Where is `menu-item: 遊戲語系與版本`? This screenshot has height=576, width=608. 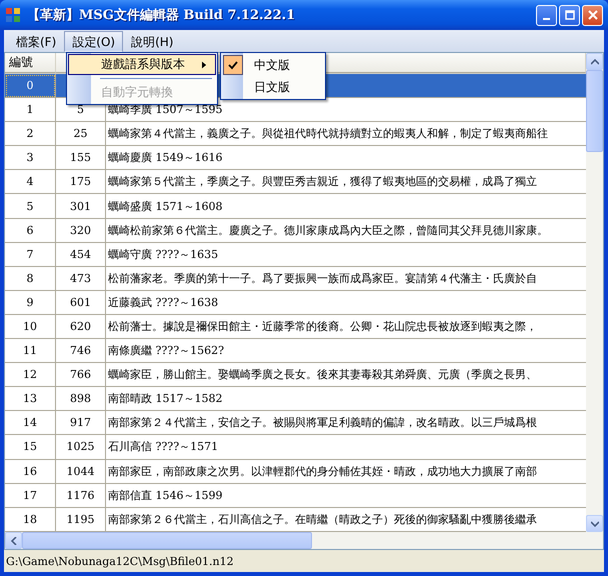 menu-item: 遊戲語系與版本 is located at coordinates (142, 64).